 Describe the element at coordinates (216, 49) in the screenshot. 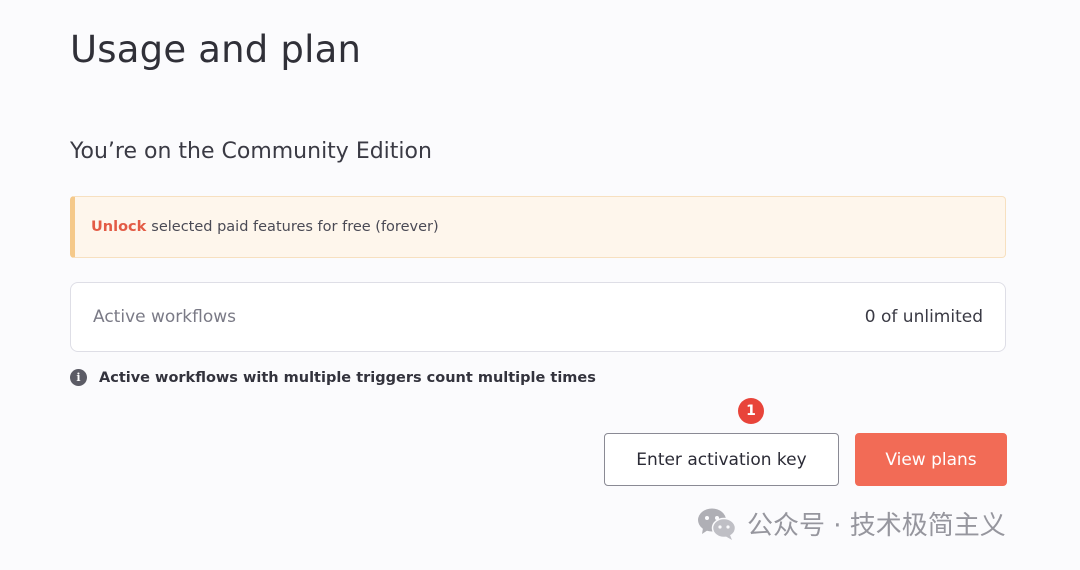

I see `page-title: Usage and plan` at that location.